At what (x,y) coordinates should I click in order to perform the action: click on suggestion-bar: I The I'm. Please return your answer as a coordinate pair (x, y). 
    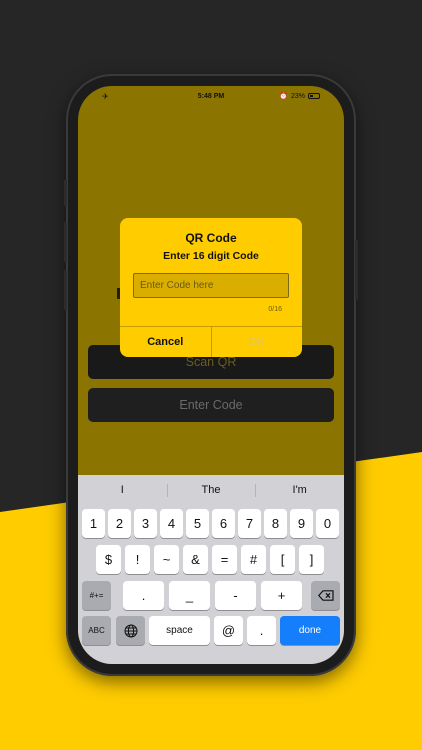
    Looking at the image, I should click on (211, 490).